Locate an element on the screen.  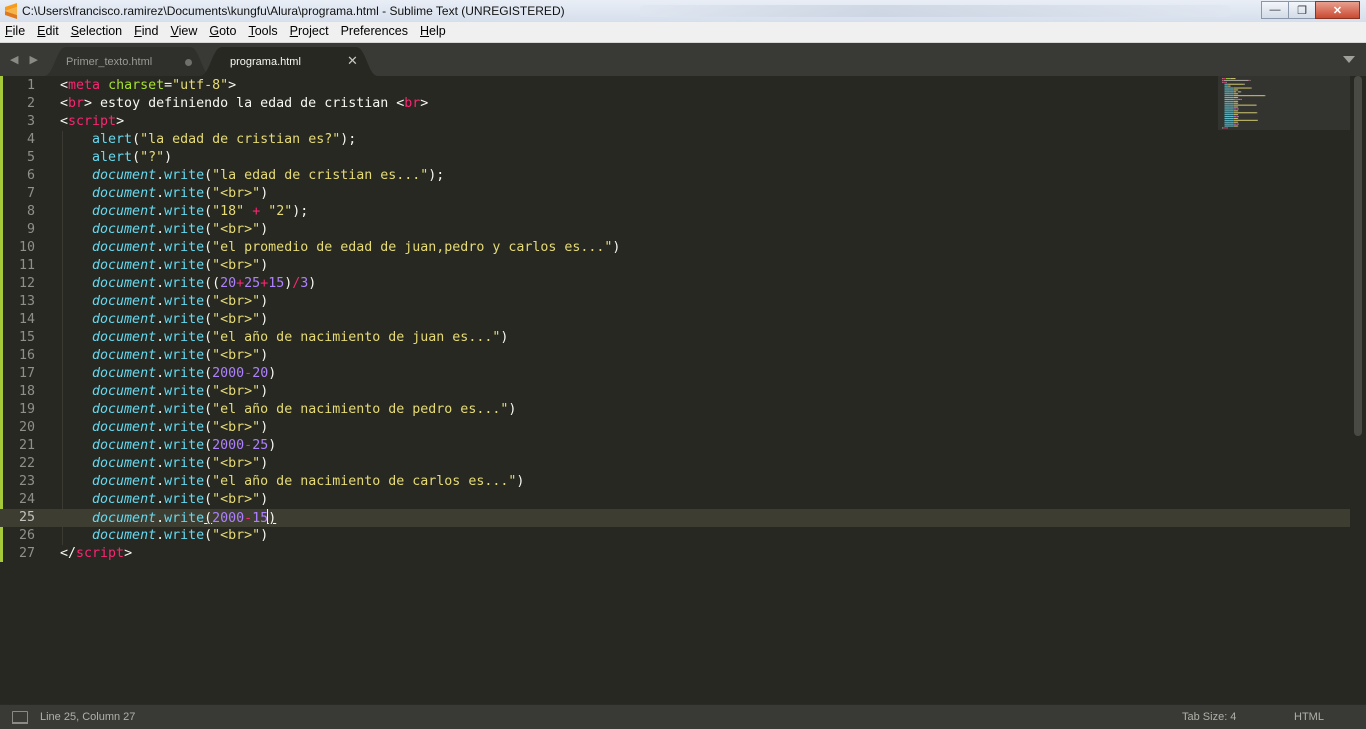
line-number: 5 is located at coordinates (30, 157).